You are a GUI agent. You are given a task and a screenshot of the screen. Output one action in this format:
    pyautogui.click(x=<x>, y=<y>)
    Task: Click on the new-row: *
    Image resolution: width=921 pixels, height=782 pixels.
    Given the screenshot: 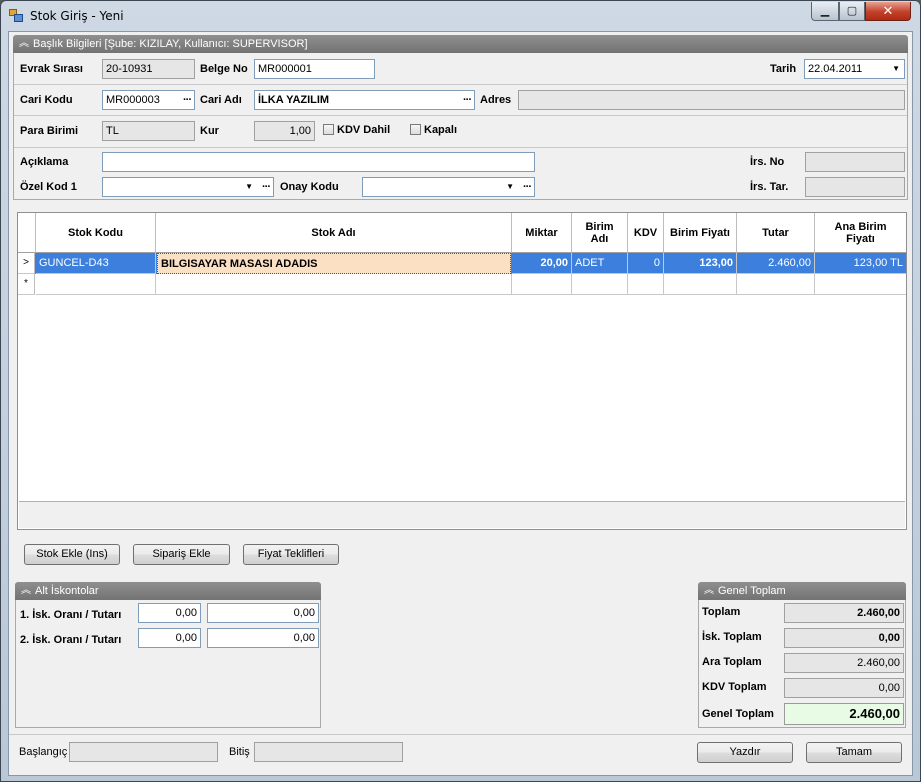 What is the action you would take?
    pyautogui.click(x=462, y=284)
    